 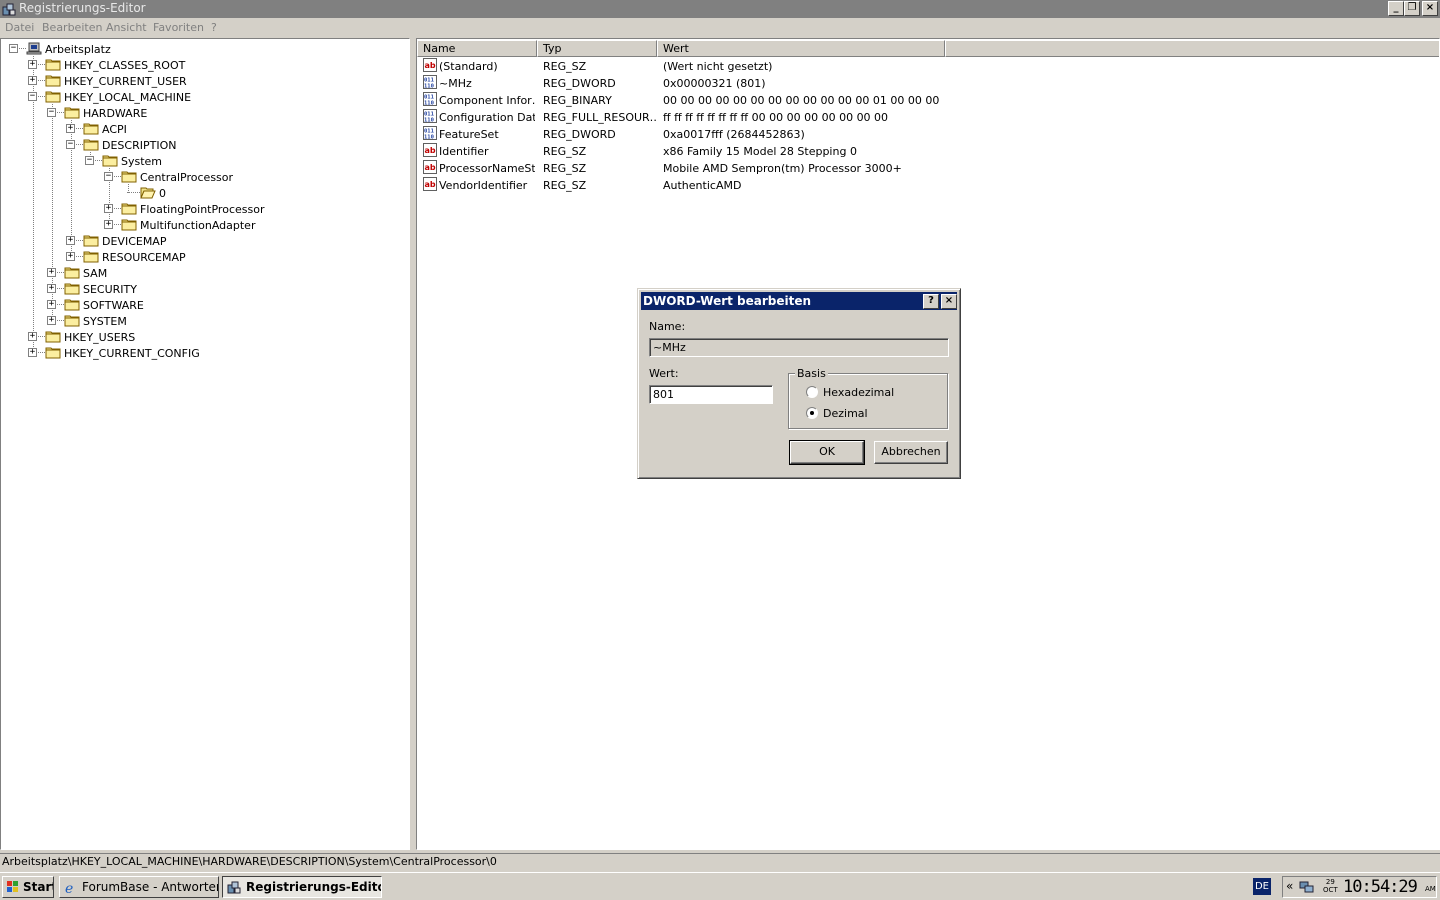 What do you see at coordinates (201, 225) in the screenshot?
I see `tree-node: + MultifunctionAdapter` at bounding box center [201, 225].